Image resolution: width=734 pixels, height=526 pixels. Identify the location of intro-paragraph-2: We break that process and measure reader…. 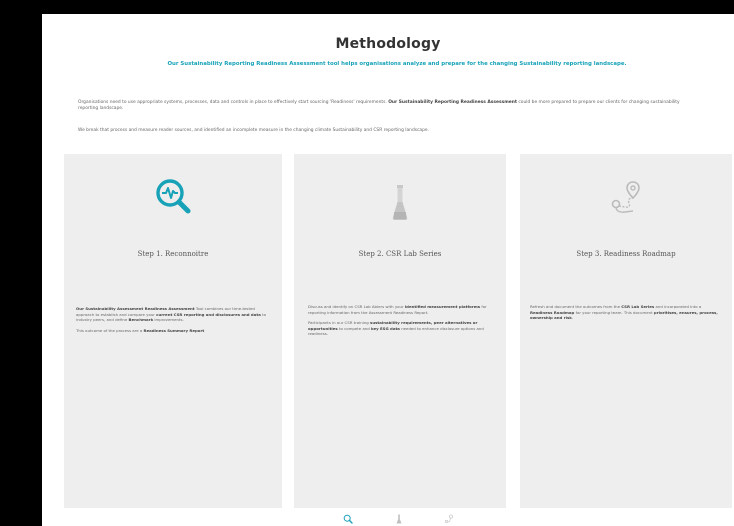
(254, 130).